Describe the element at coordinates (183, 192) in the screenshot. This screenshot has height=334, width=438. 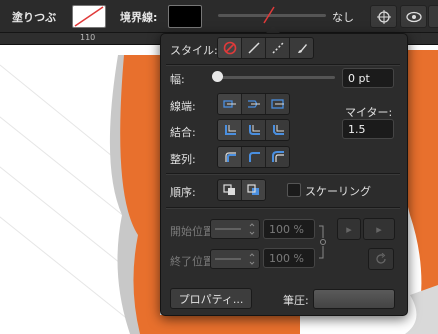
I see `order-label: 順序:` at that location.